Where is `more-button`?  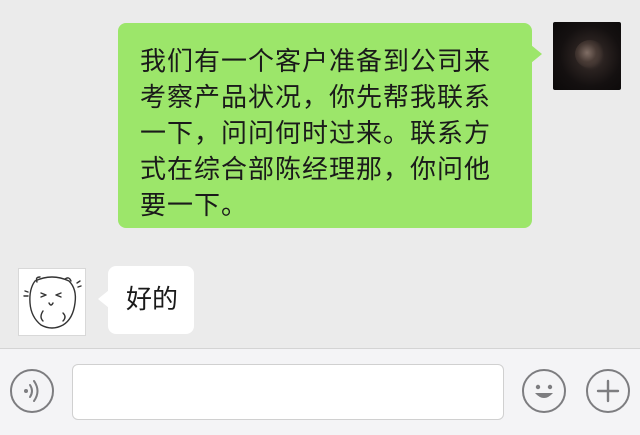 more-button is located at coordinates (608, 391).